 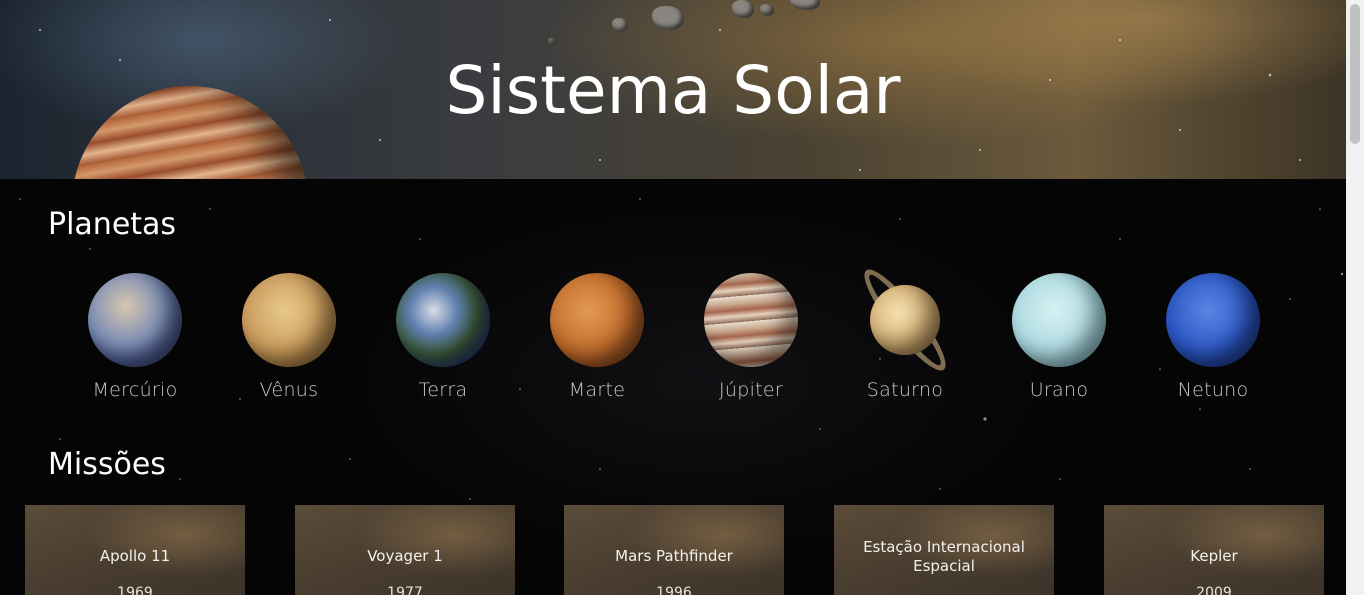 What do you see at coordinates (1213, 390) in the screenshot?
I see `planet-name: Netuno` at bounding box center [1213, 390].